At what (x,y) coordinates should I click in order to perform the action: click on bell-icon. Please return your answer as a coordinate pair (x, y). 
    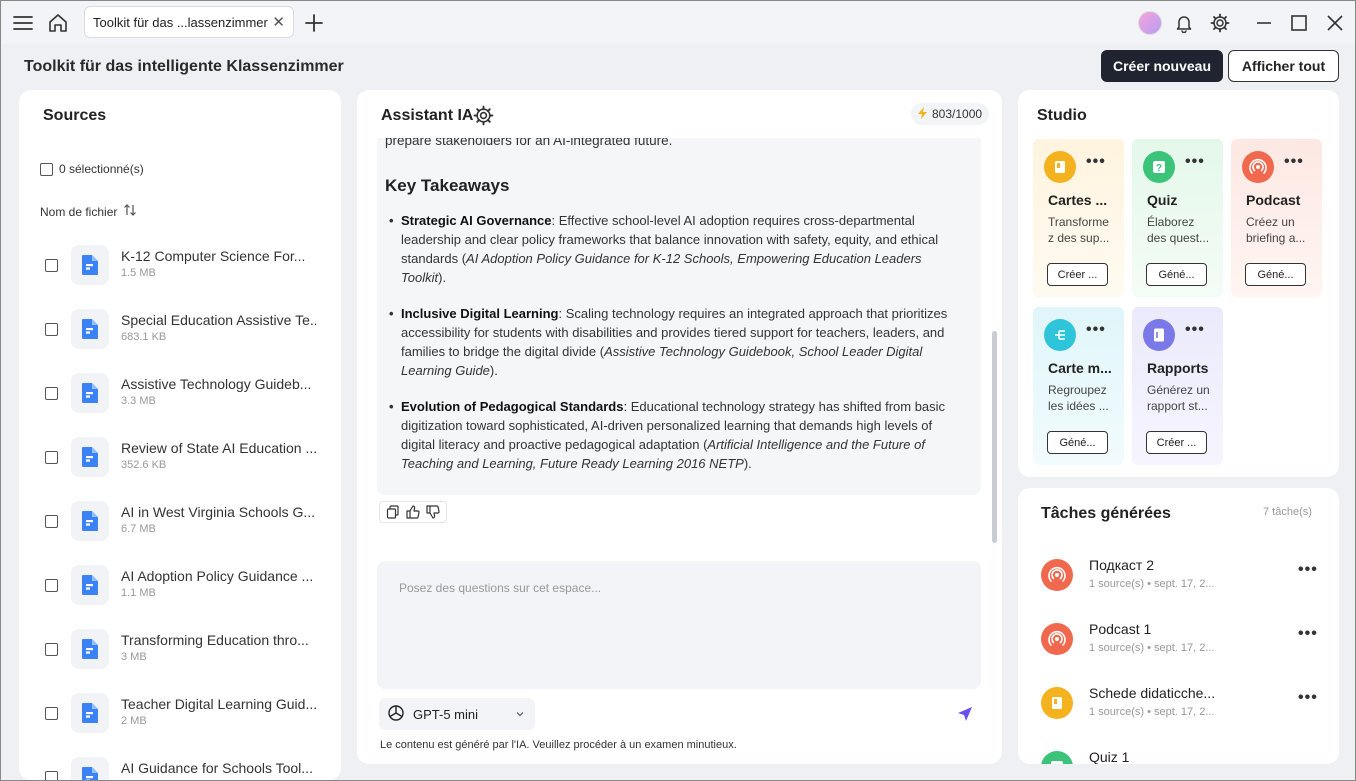
    Looking at the image, I should click on (1184, 23).